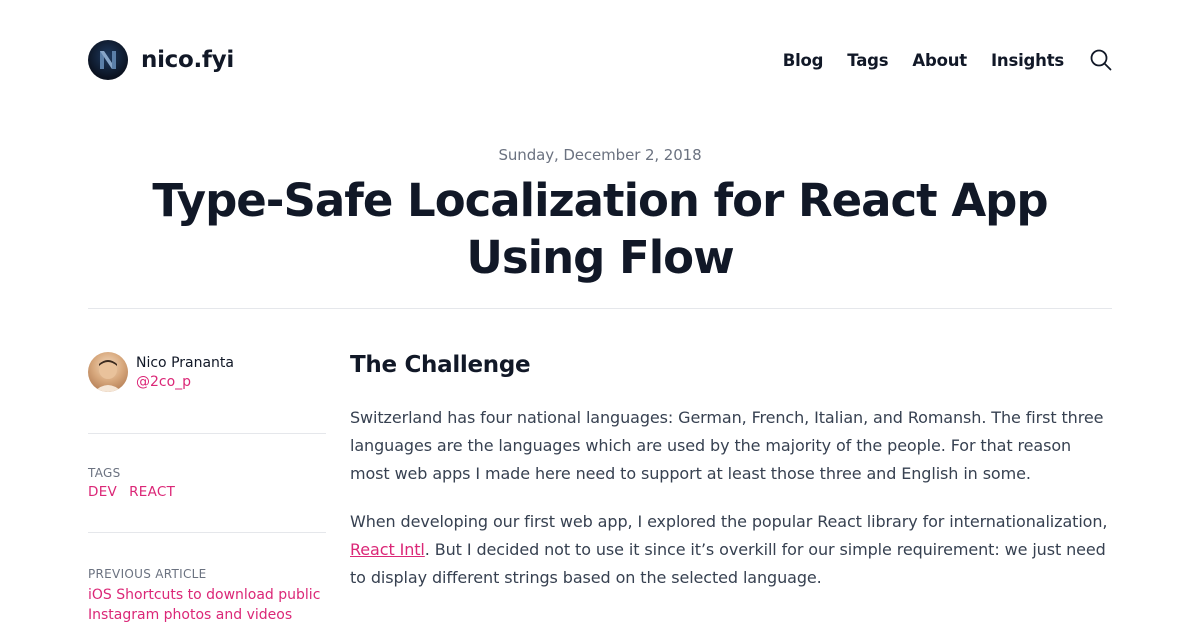  I want to click on main-nav: Blog Tags About Insights, so click(947, 60).